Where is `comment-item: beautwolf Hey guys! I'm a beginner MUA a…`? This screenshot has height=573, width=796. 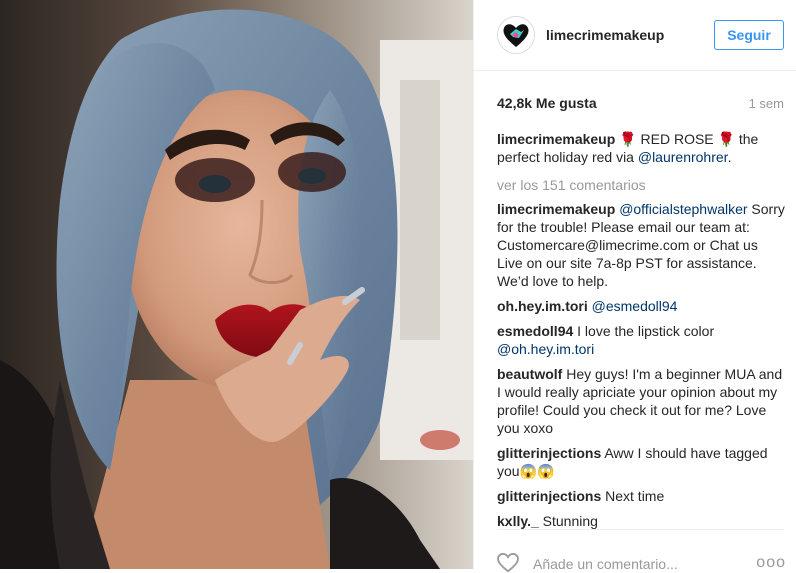
comment-item: beautwolf Hey guys! I'm a beginner MUA a… is located at coordinates (642, 401).